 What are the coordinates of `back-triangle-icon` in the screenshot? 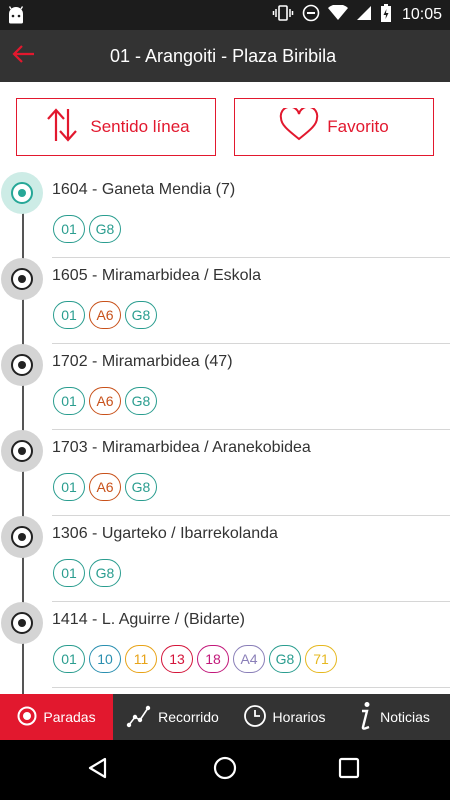 It's located at (98, 770).